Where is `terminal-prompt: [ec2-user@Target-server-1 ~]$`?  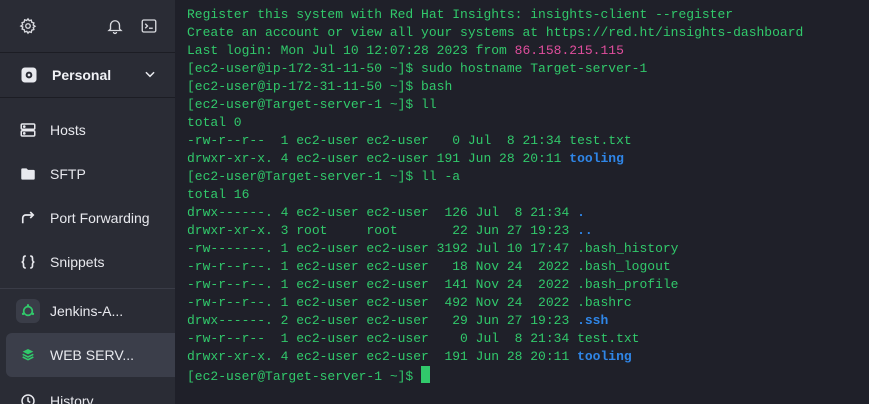 terminal-prompt: [ec2-user@Target-server-1 ~]$ is located at coordinates (304, 376).